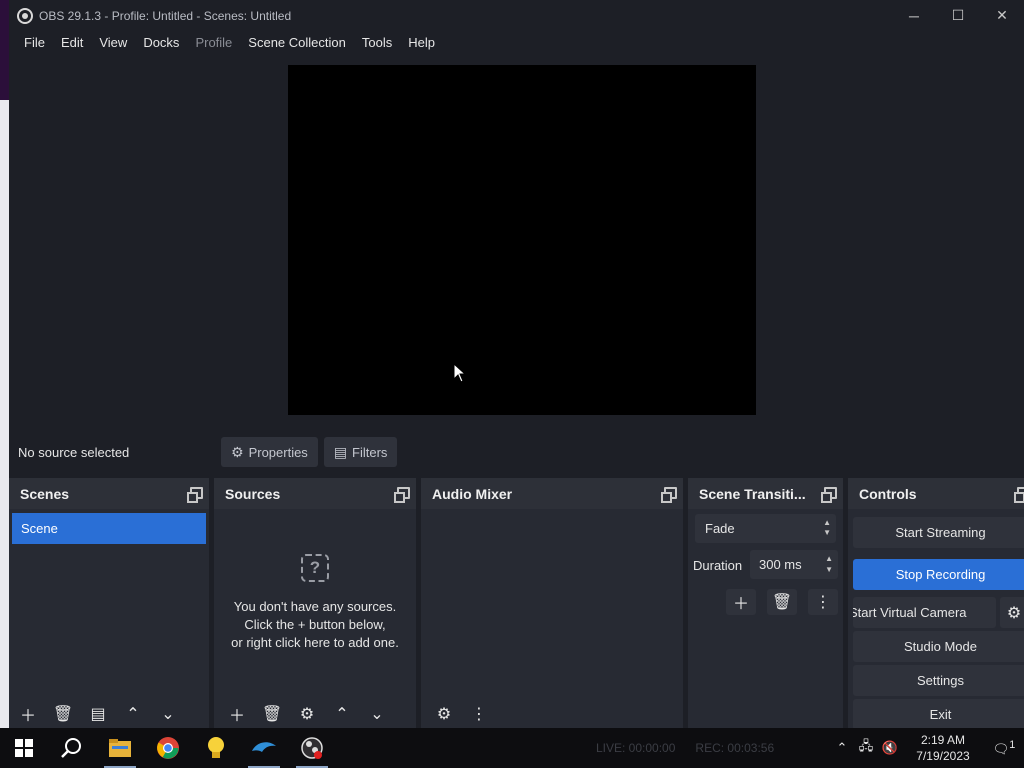  Describe the element at coordinates (109, 528) in the screenshot. I see `scene-list-item: Scene` at that location.